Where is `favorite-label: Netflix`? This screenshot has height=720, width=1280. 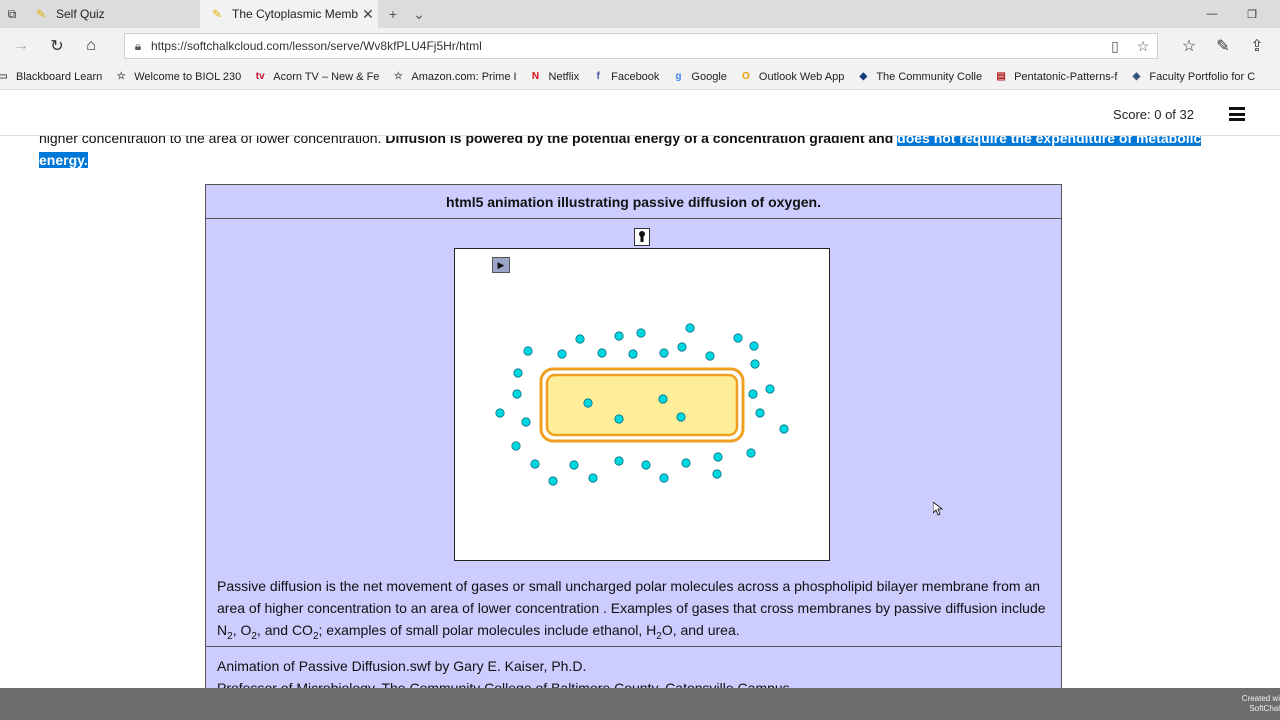 favorite-label: Netflix is located at coordinates (564, 76).